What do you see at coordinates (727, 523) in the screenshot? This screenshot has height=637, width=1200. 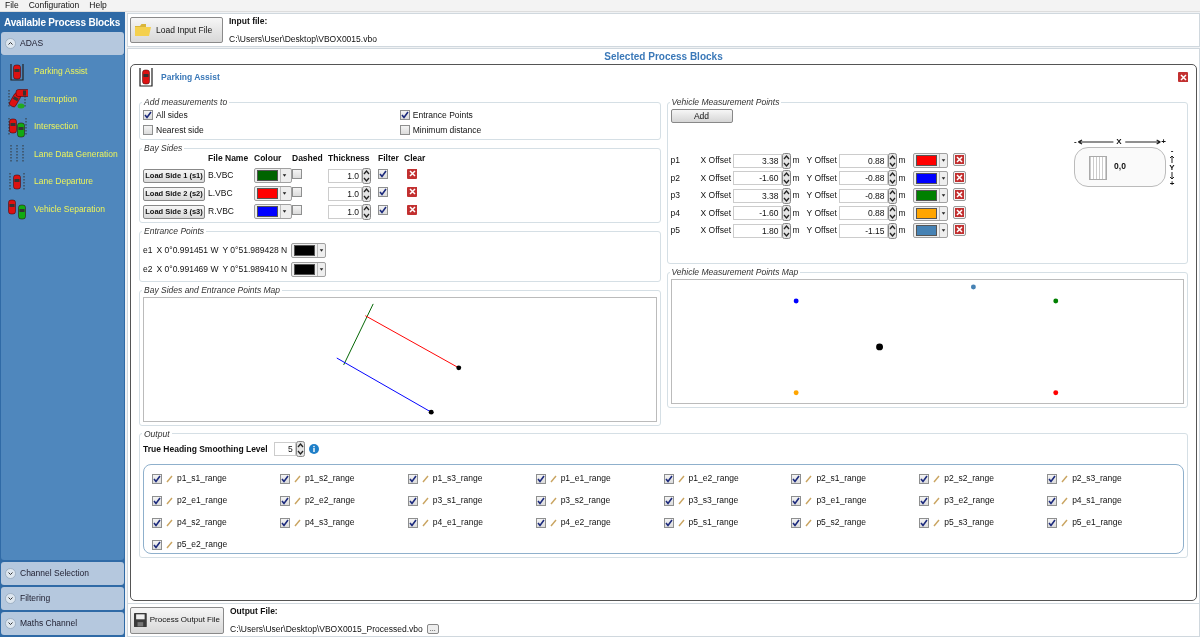 I see `channel-option: p5_s1_range` at bounding box center [727, 523].